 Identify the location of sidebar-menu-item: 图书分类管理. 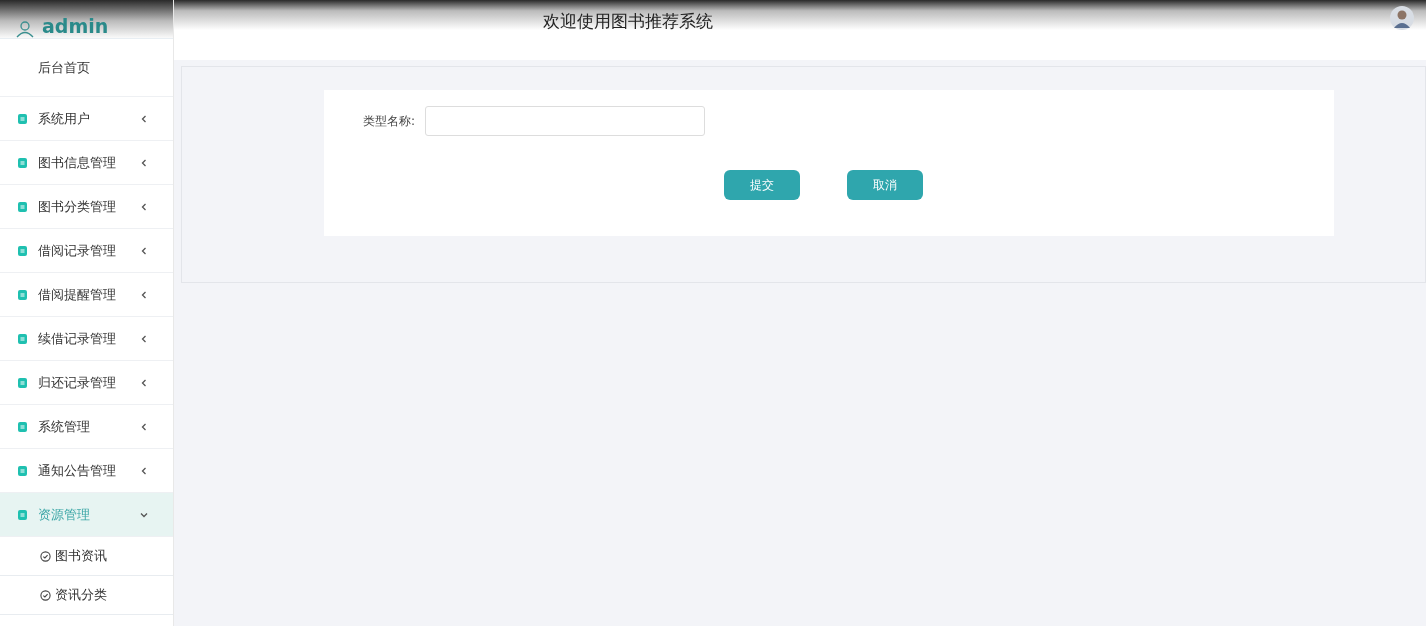
(86, 207).